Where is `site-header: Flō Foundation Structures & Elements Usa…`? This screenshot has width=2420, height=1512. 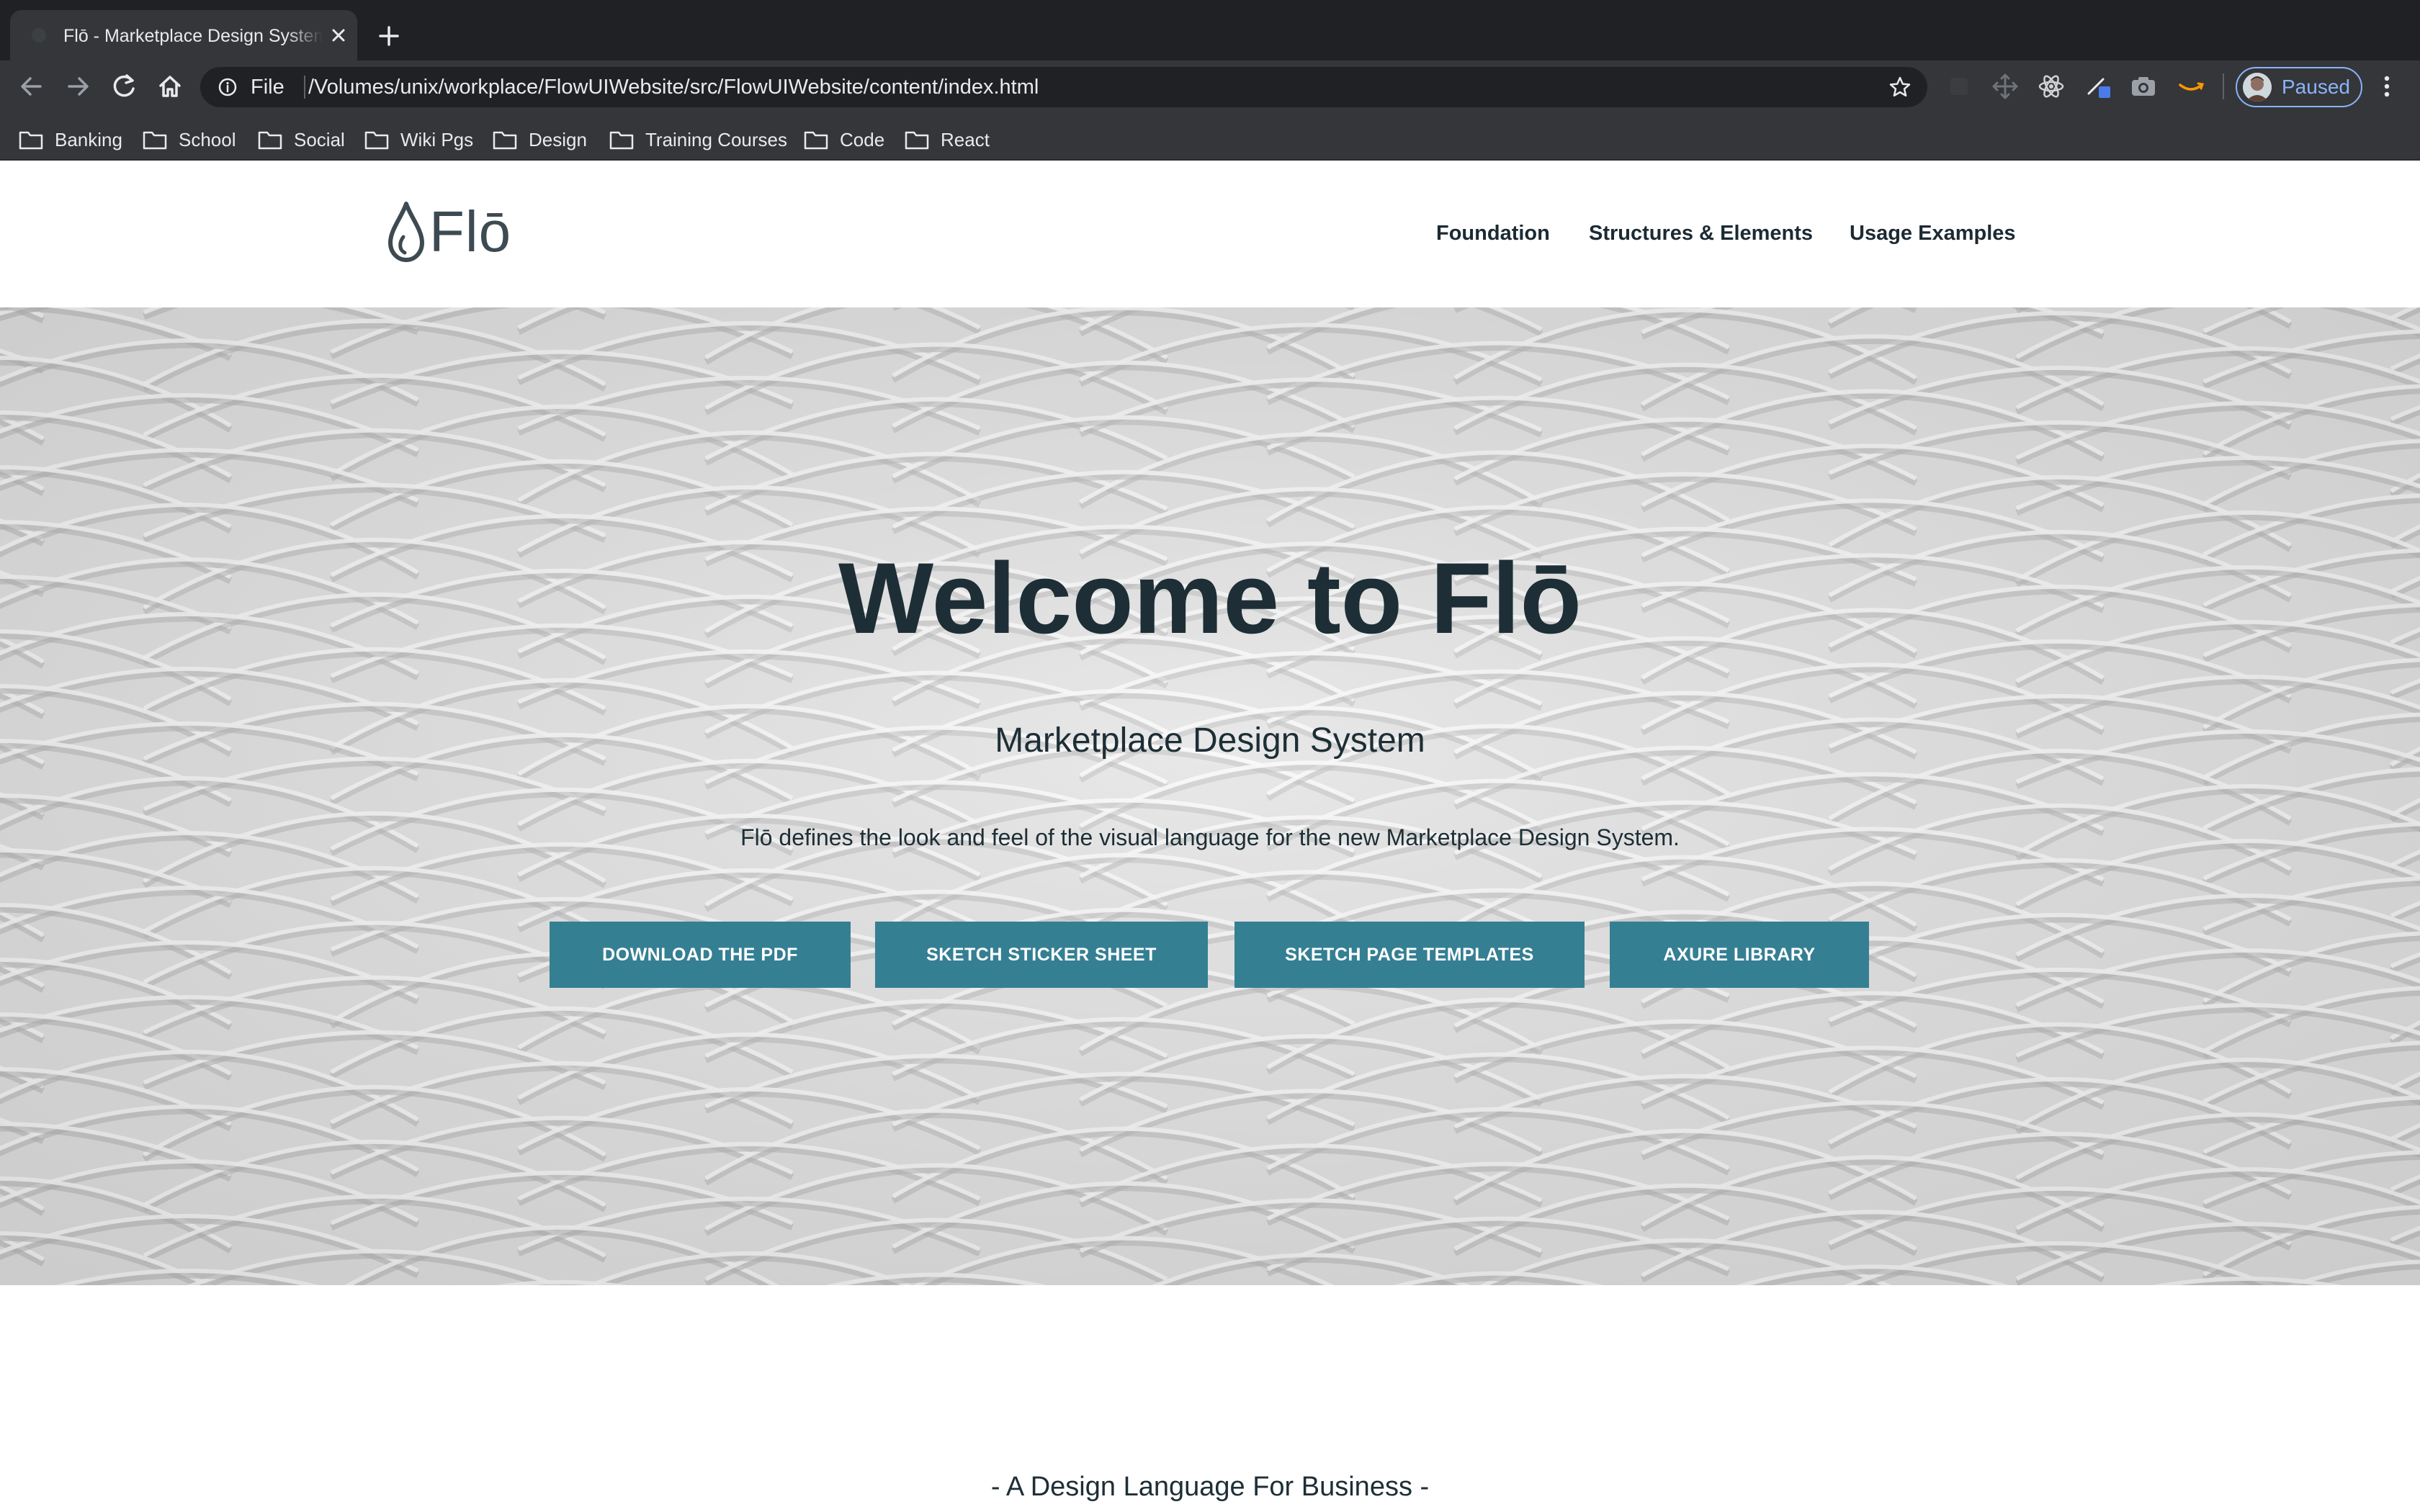
site-header: Flō Foundation Structures & Elements Usa… is located at coordinates (1210, 234).